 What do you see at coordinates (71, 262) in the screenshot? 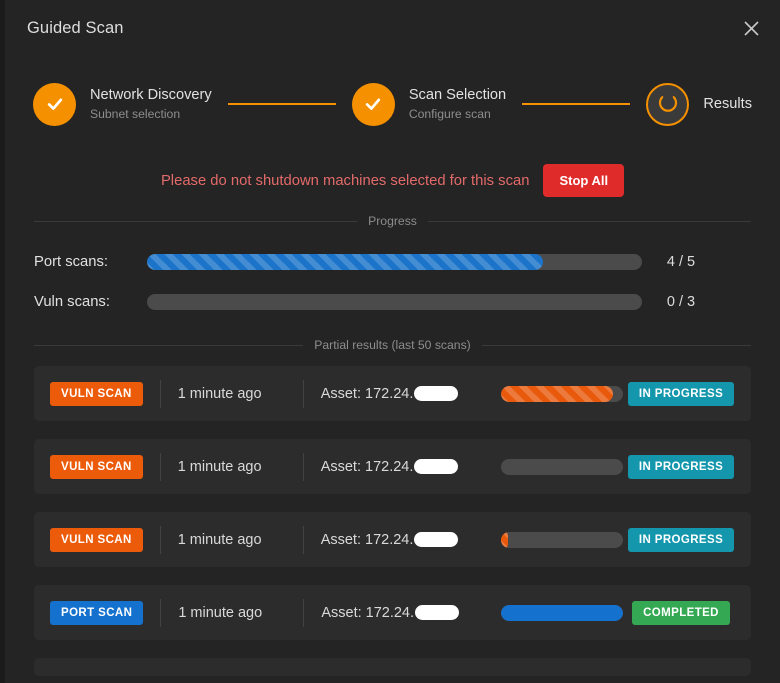
I see `progress-label: Port scans:` at bounding box center [71, 262].